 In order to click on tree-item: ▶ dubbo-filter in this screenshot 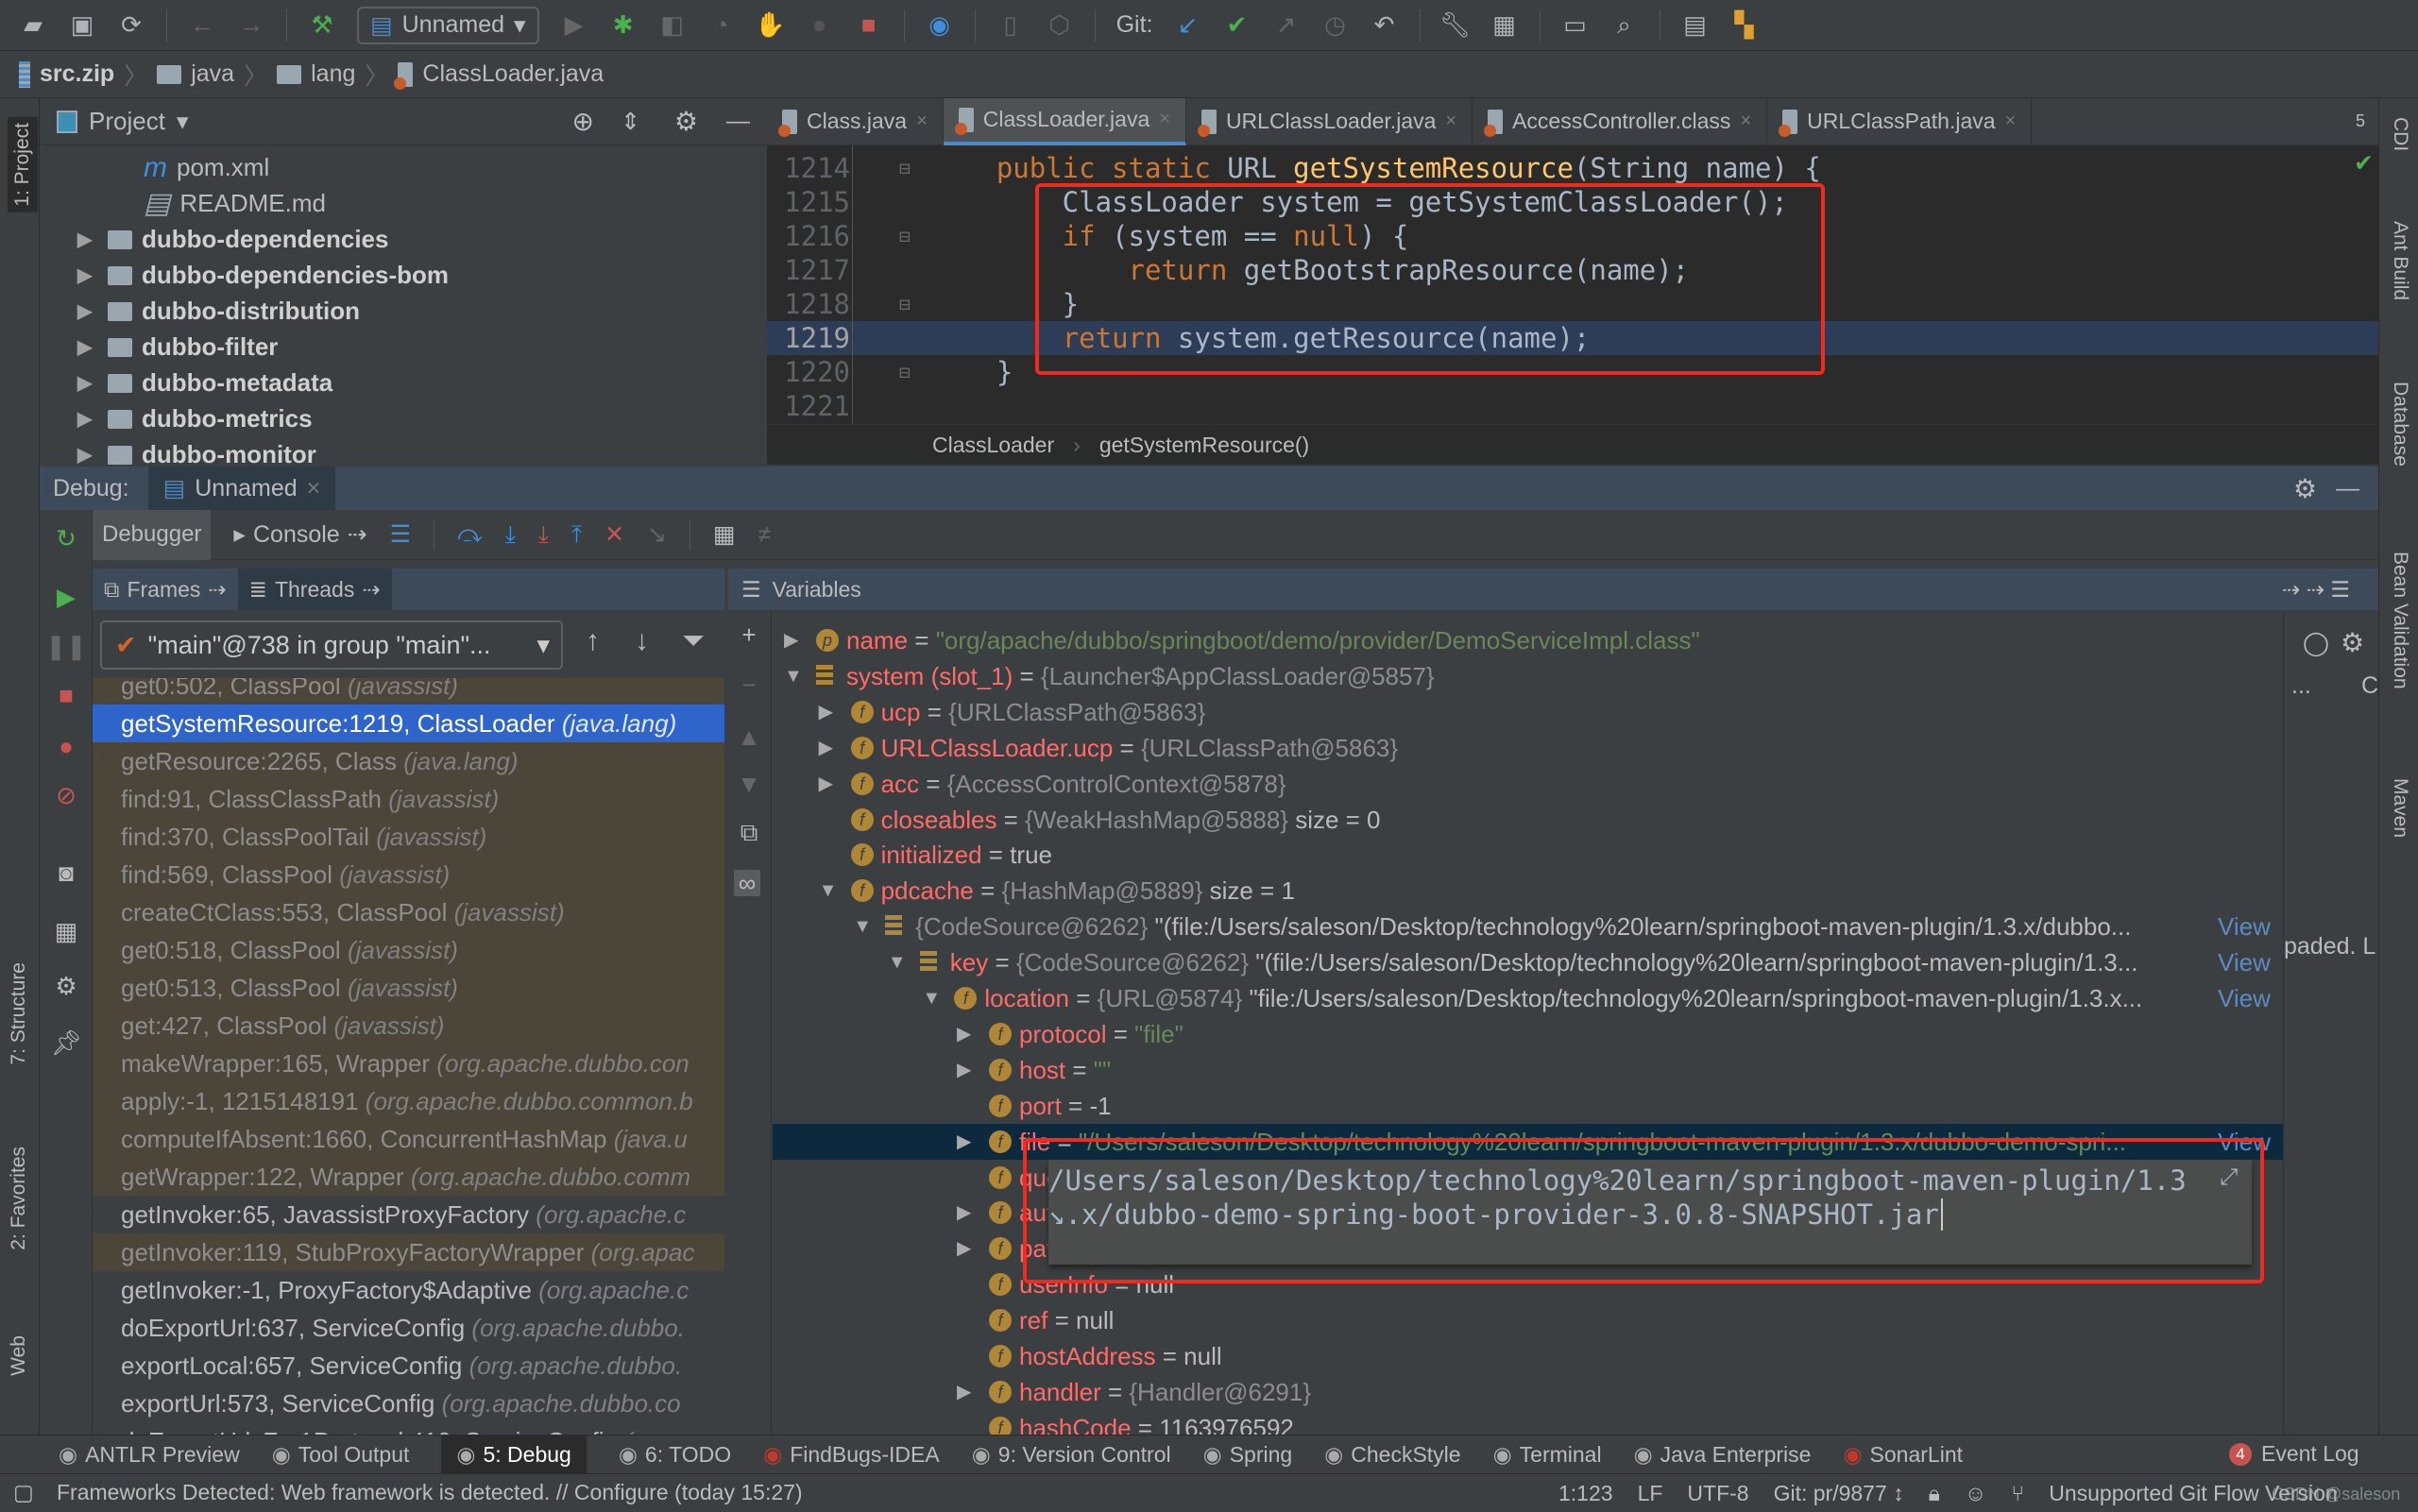, I will do `click(177, 347)`.